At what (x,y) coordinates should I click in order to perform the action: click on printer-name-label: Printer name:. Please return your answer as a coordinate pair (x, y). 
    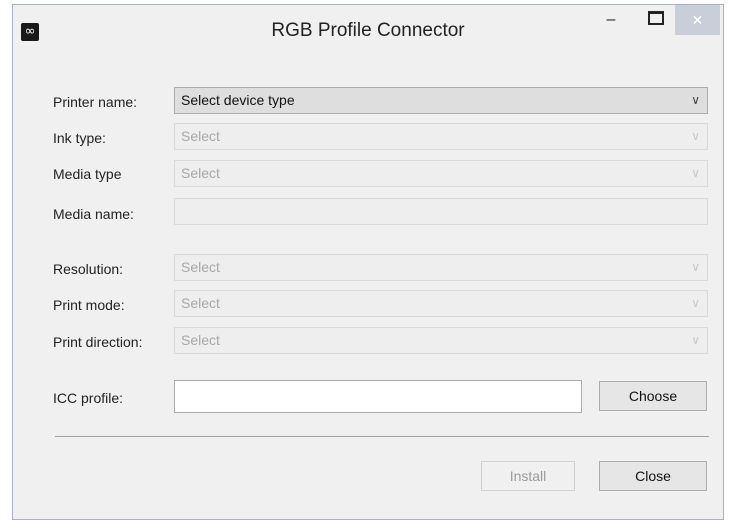
    Looking at the image, I should click on (95, 102).